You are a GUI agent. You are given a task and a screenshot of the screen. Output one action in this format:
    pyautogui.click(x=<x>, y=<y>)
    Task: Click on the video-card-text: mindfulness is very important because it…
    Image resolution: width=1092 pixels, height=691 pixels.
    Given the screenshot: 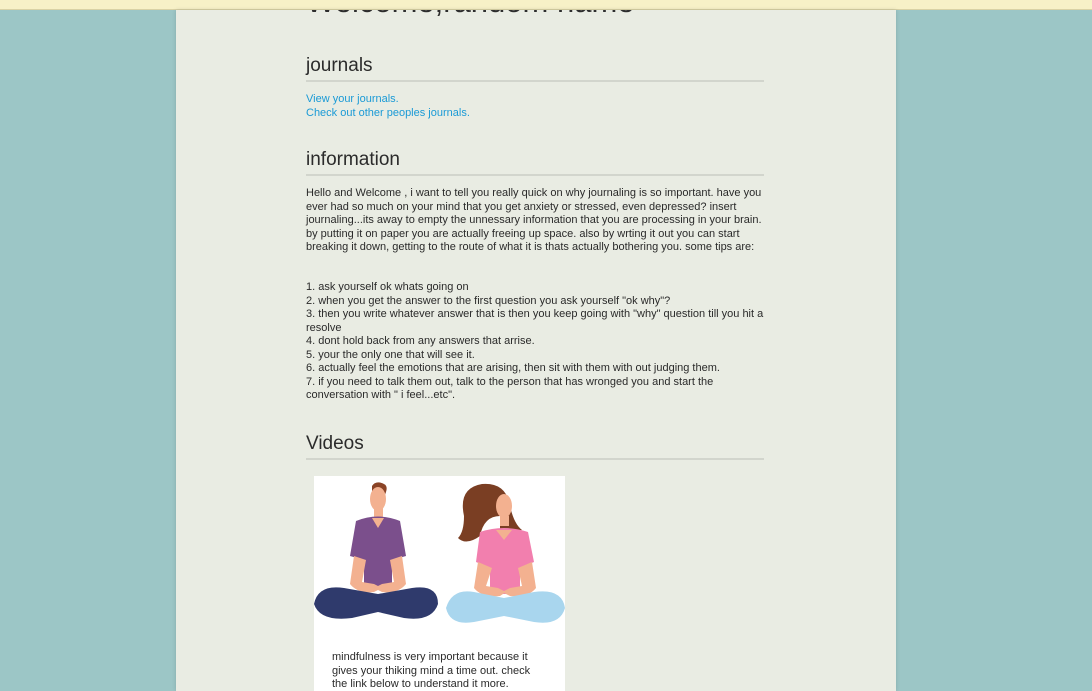 What is the action you would take?
    pyautogui.click(x=431, y=670)
    